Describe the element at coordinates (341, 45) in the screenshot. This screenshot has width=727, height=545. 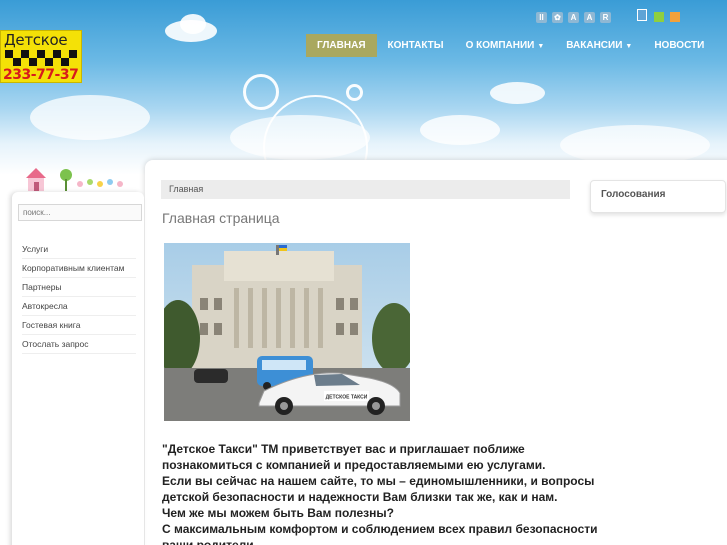
I see `nav-home: ГЛАВНАЯ` at that location.